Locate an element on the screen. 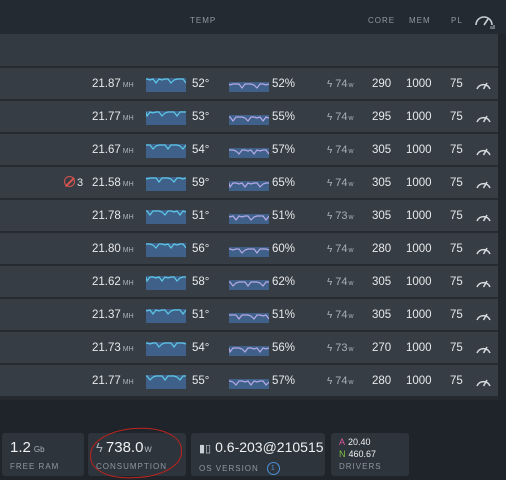 The height and width of the screenshot is (480, 506). error-indicator: 3 is located at coordinates (73, 183).